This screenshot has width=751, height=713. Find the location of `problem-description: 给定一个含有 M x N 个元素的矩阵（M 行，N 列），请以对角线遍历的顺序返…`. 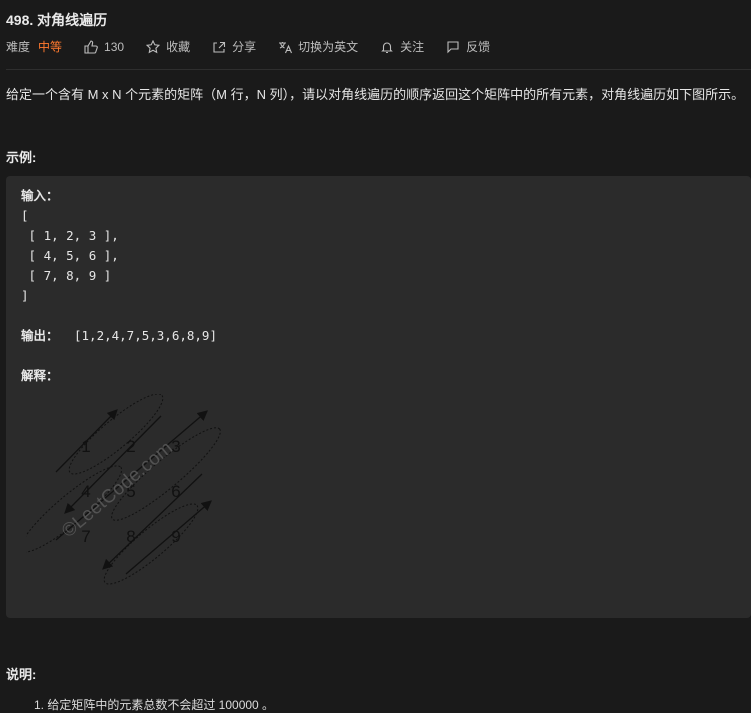

problem-description: 给定一个含有 M x N 个元素的矩阵（M 行，N 列），请以对角线遍历的顺序返… is located at coordinates (375, 94).